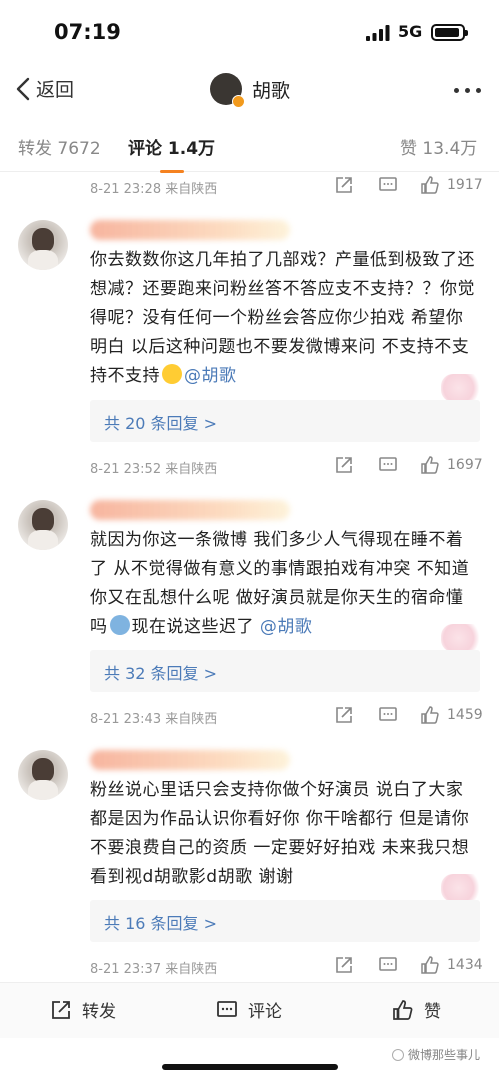 Image resolution: width=499 pixels, height=1080 pixels. I want to click on comment-time: 8-21 23:52 来自陕西, so click(154, 469).